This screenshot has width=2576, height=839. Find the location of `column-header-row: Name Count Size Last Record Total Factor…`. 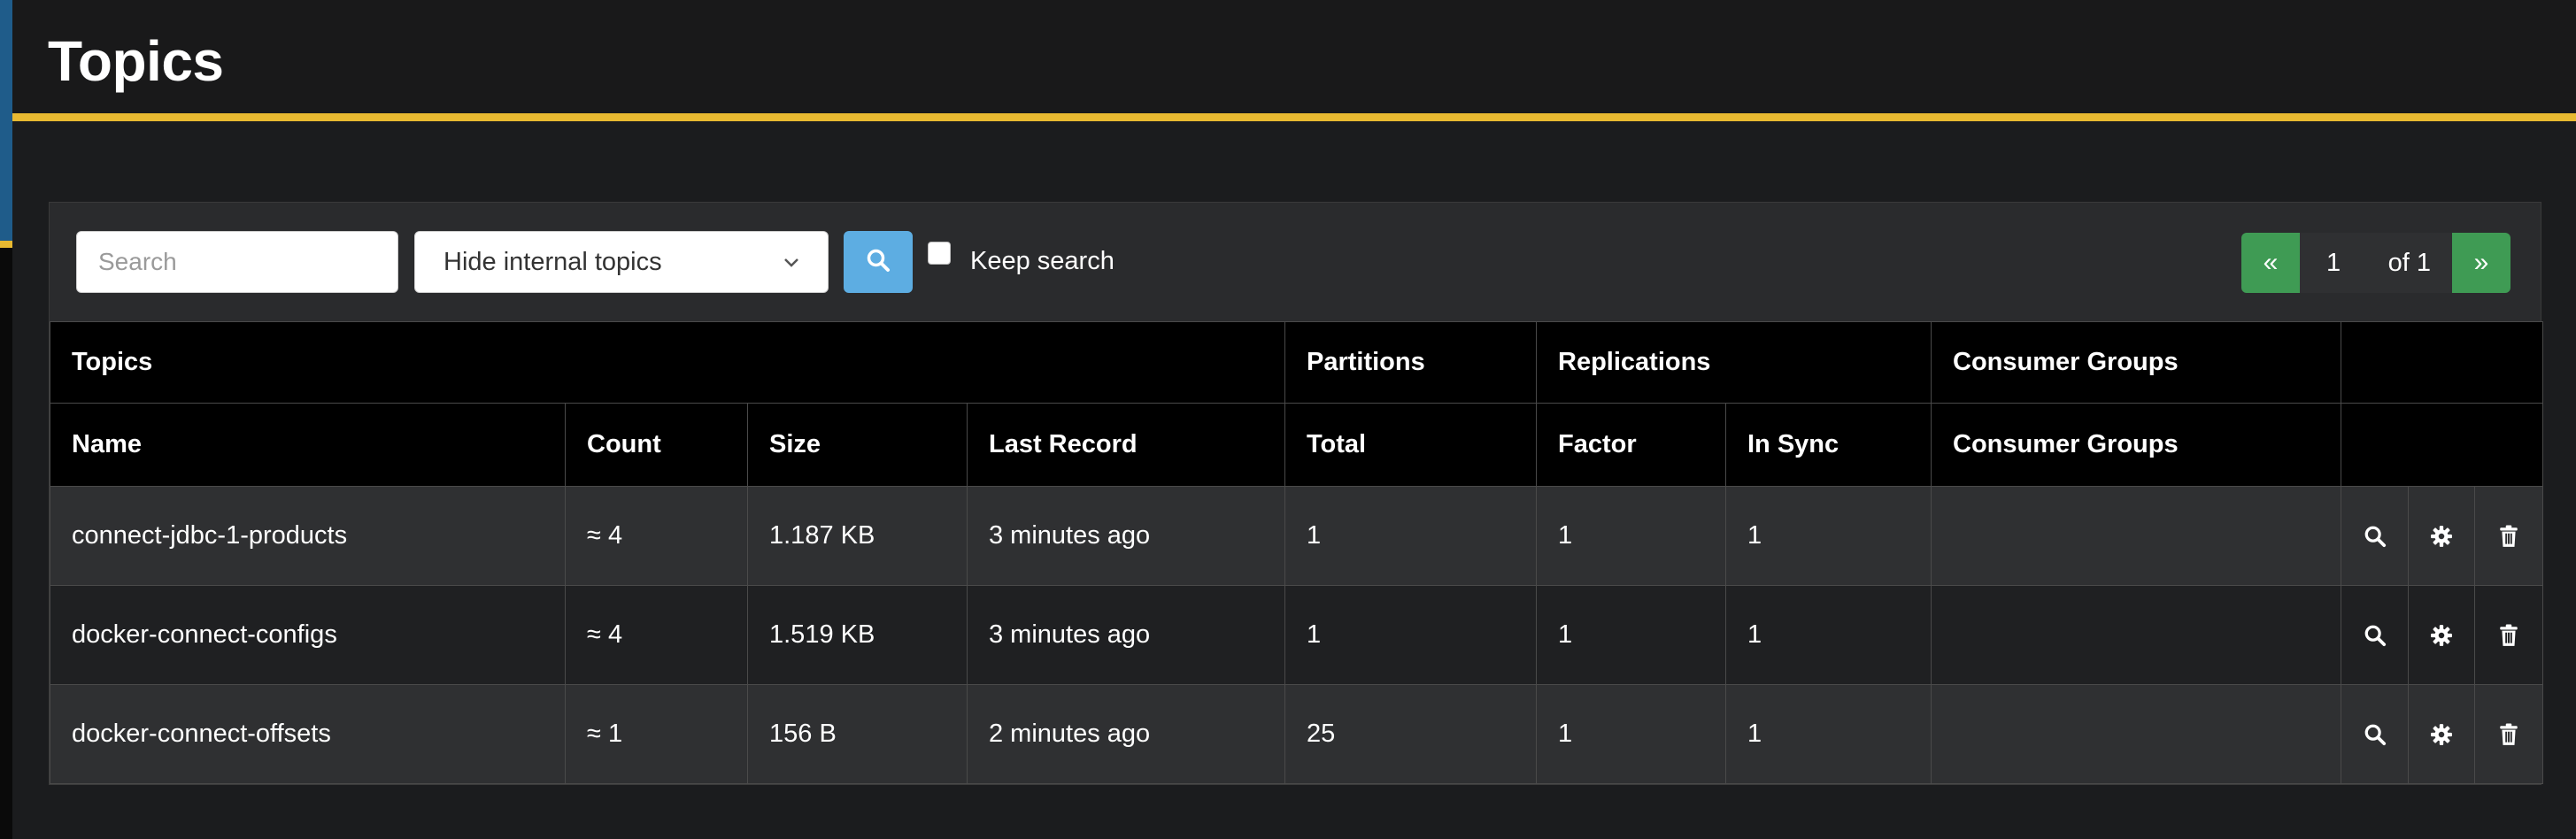

column-header-row: Name Count Size Last Record Total Factor… is located at coordinates (1297, 445).